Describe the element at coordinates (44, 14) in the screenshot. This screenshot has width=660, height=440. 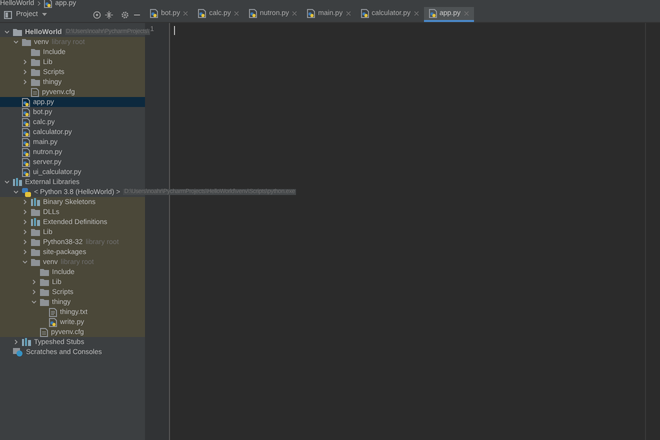
I see `dropdown-arrow-icon` at that location.